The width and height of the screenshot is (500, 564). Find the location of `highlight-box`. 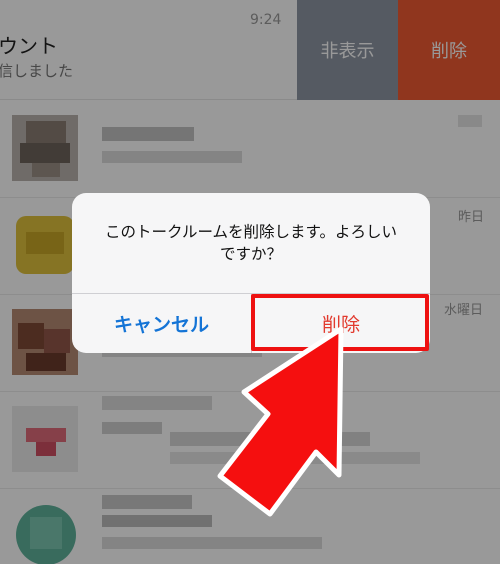

highlight-box is located at coordinates (340, 322).